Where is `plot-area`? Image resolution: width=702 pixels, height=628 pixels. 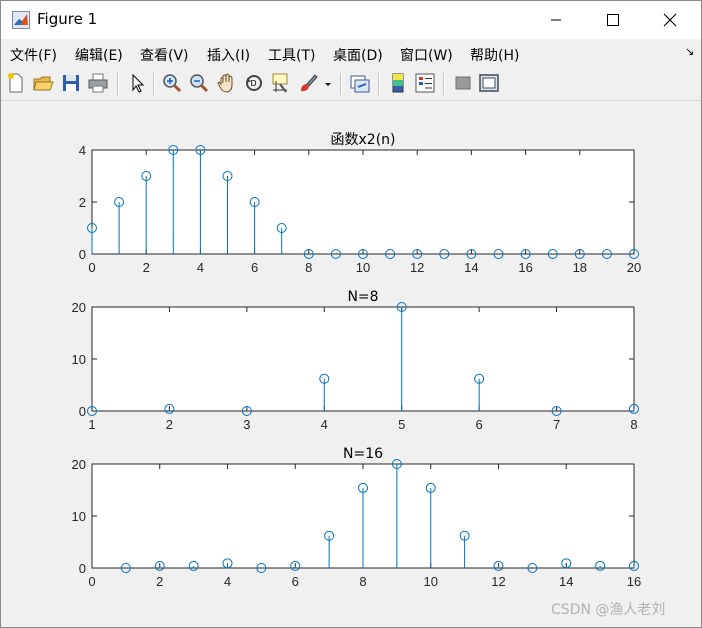
plot-area is located at coordinates (363, 359).